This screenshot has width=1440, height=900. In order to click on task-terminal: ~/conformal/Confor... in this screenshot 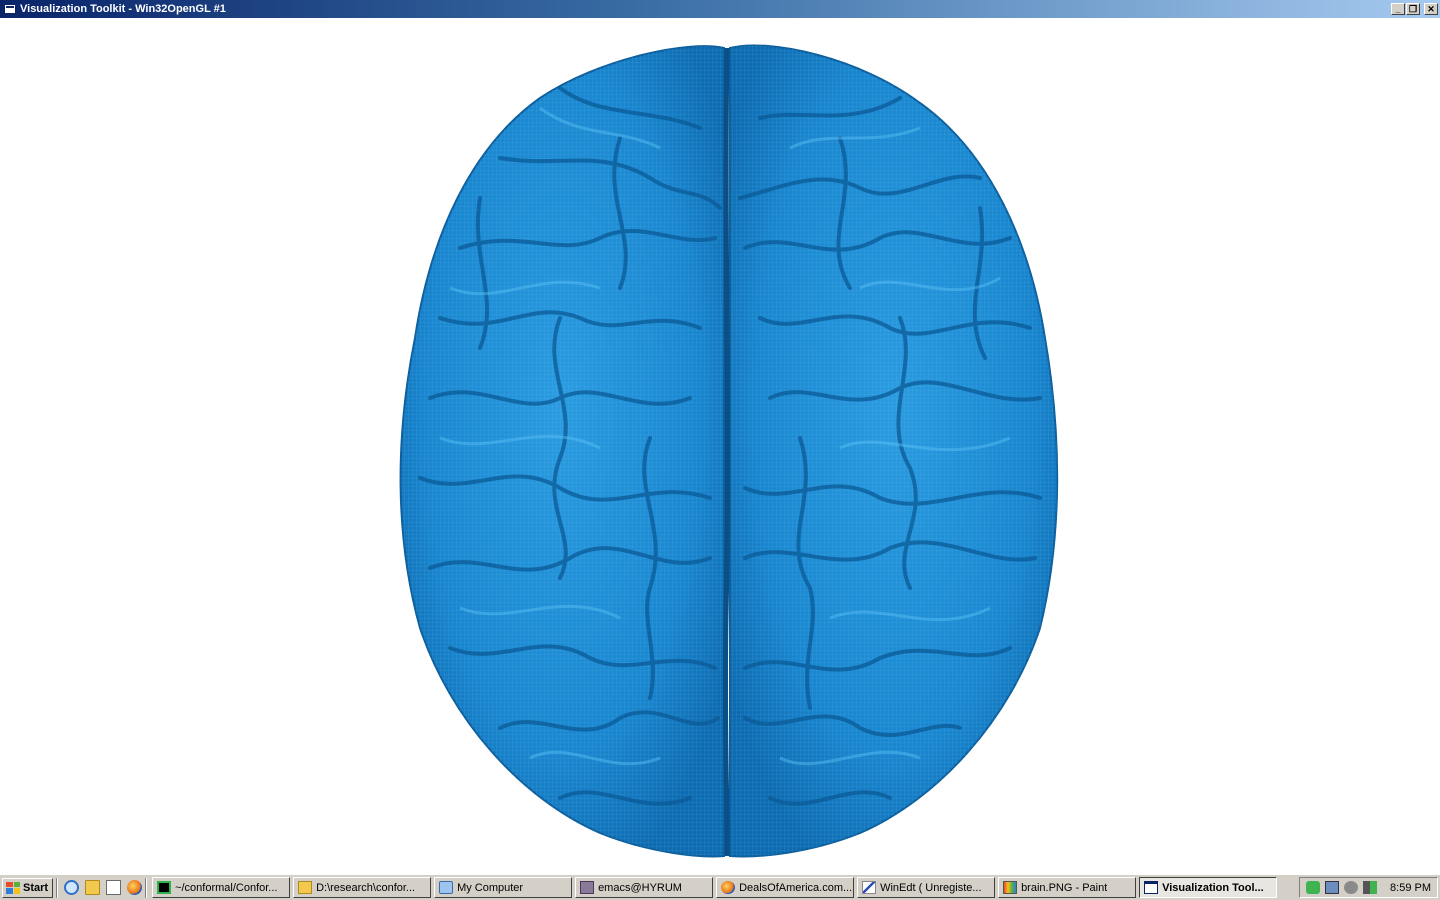, I will do `click(221, 887)`.